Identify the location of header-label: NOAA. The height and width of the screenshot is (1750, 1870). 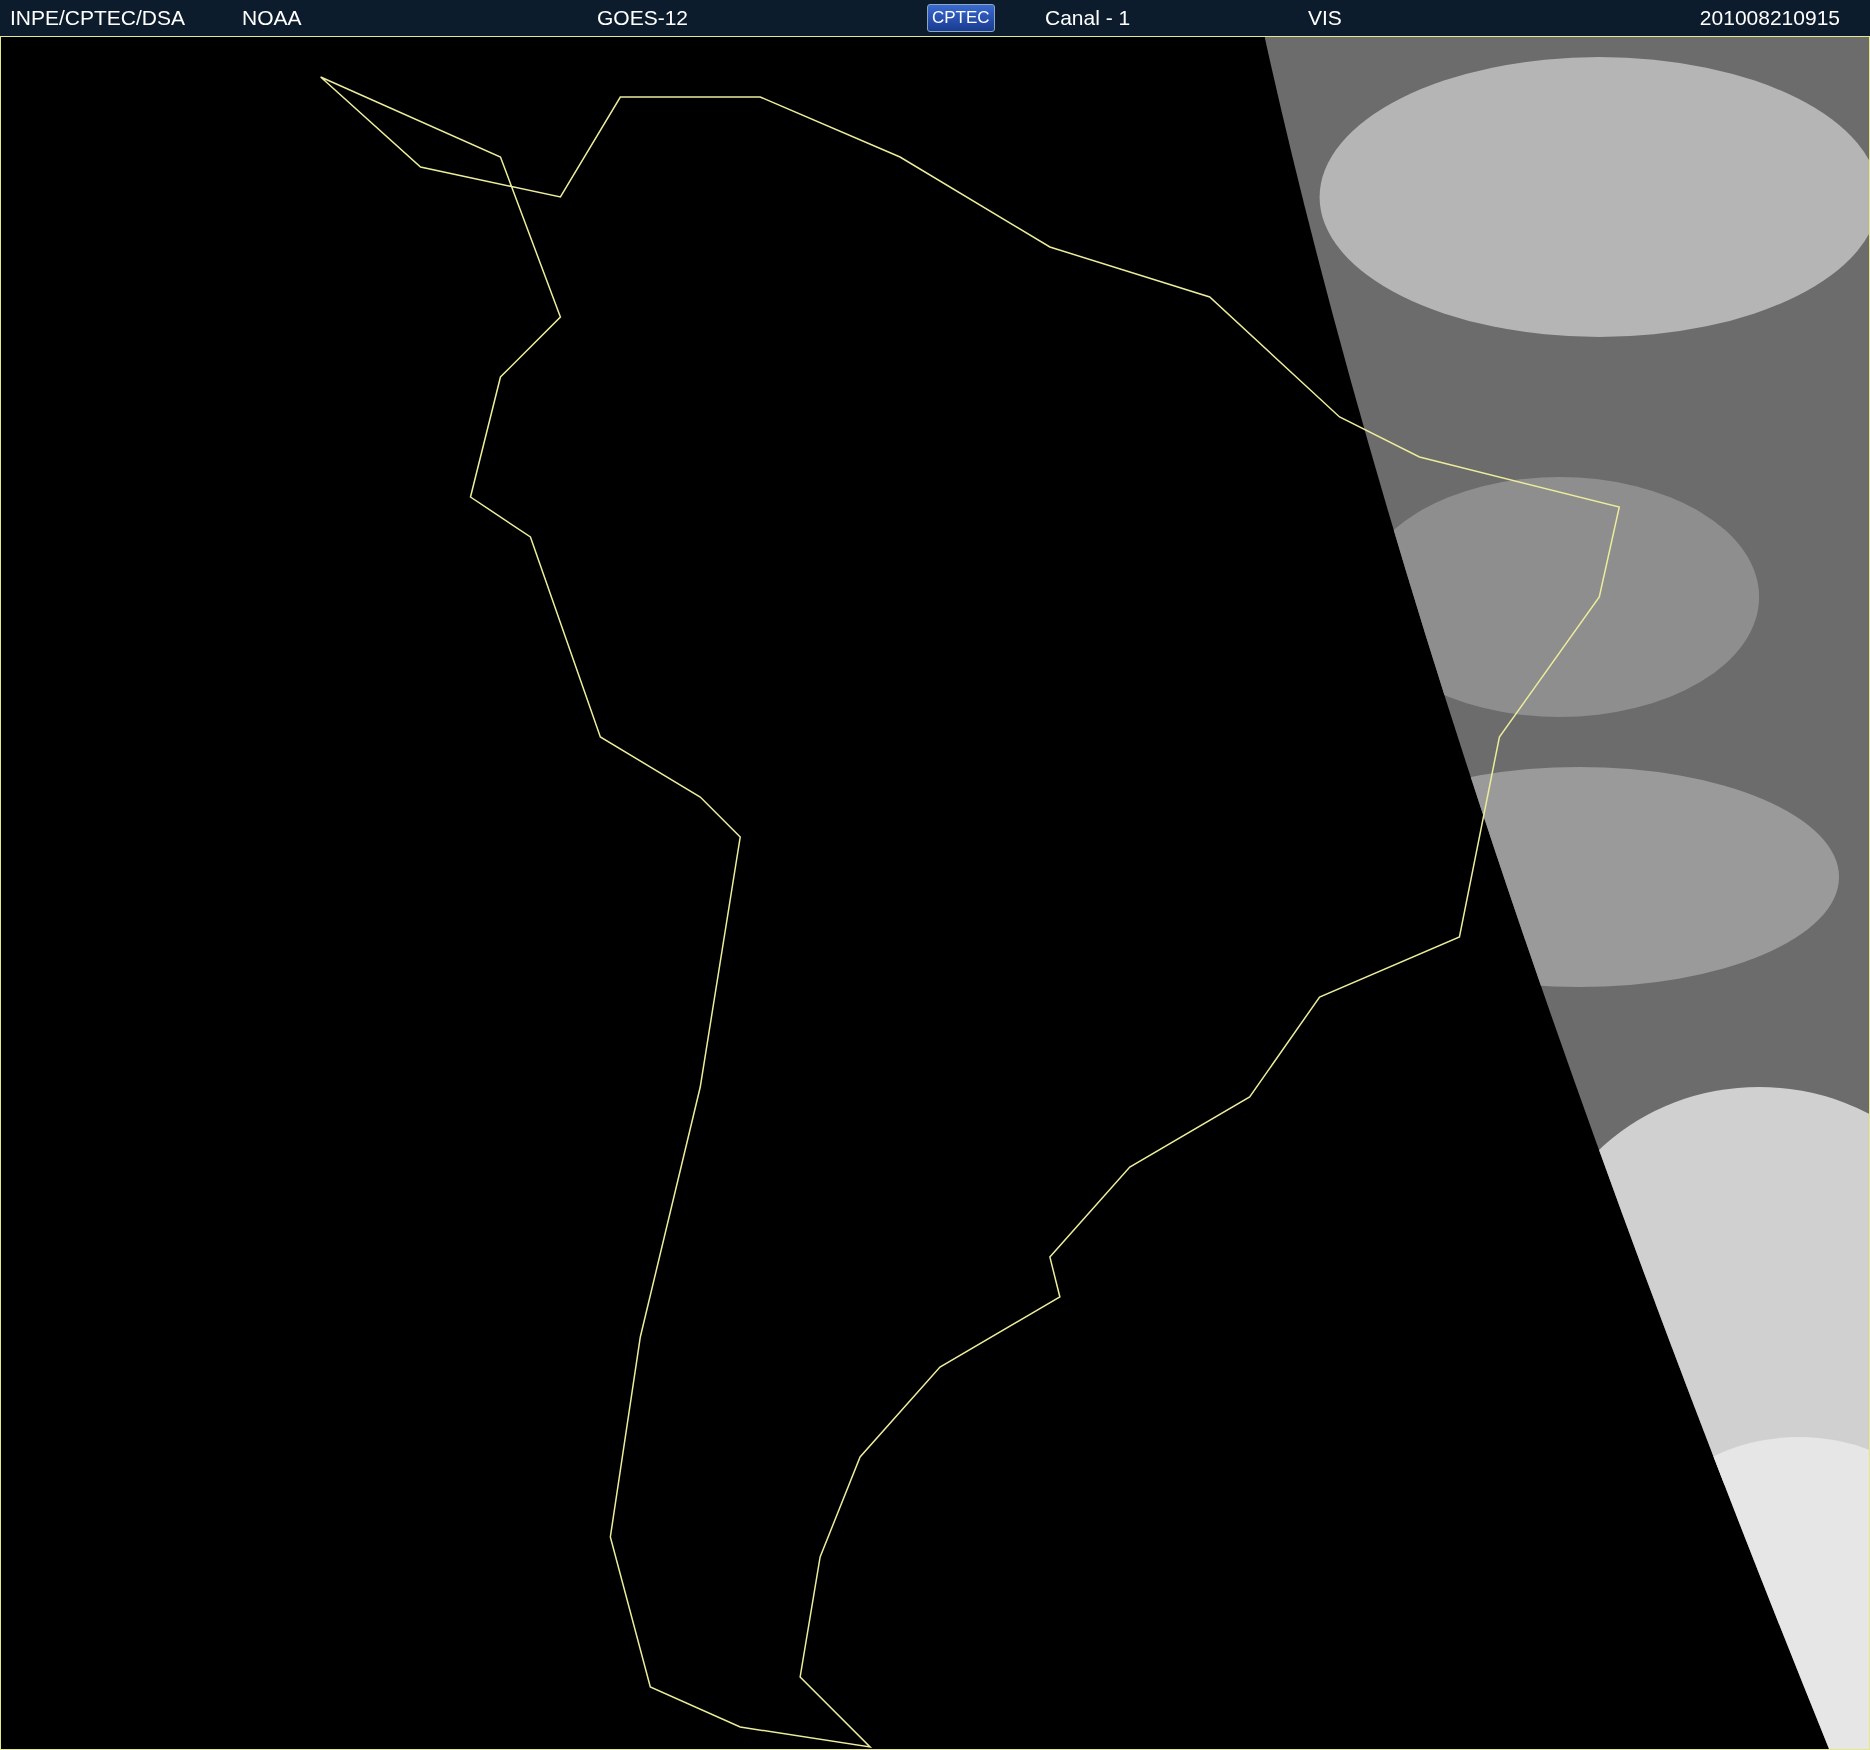
(272, 17).